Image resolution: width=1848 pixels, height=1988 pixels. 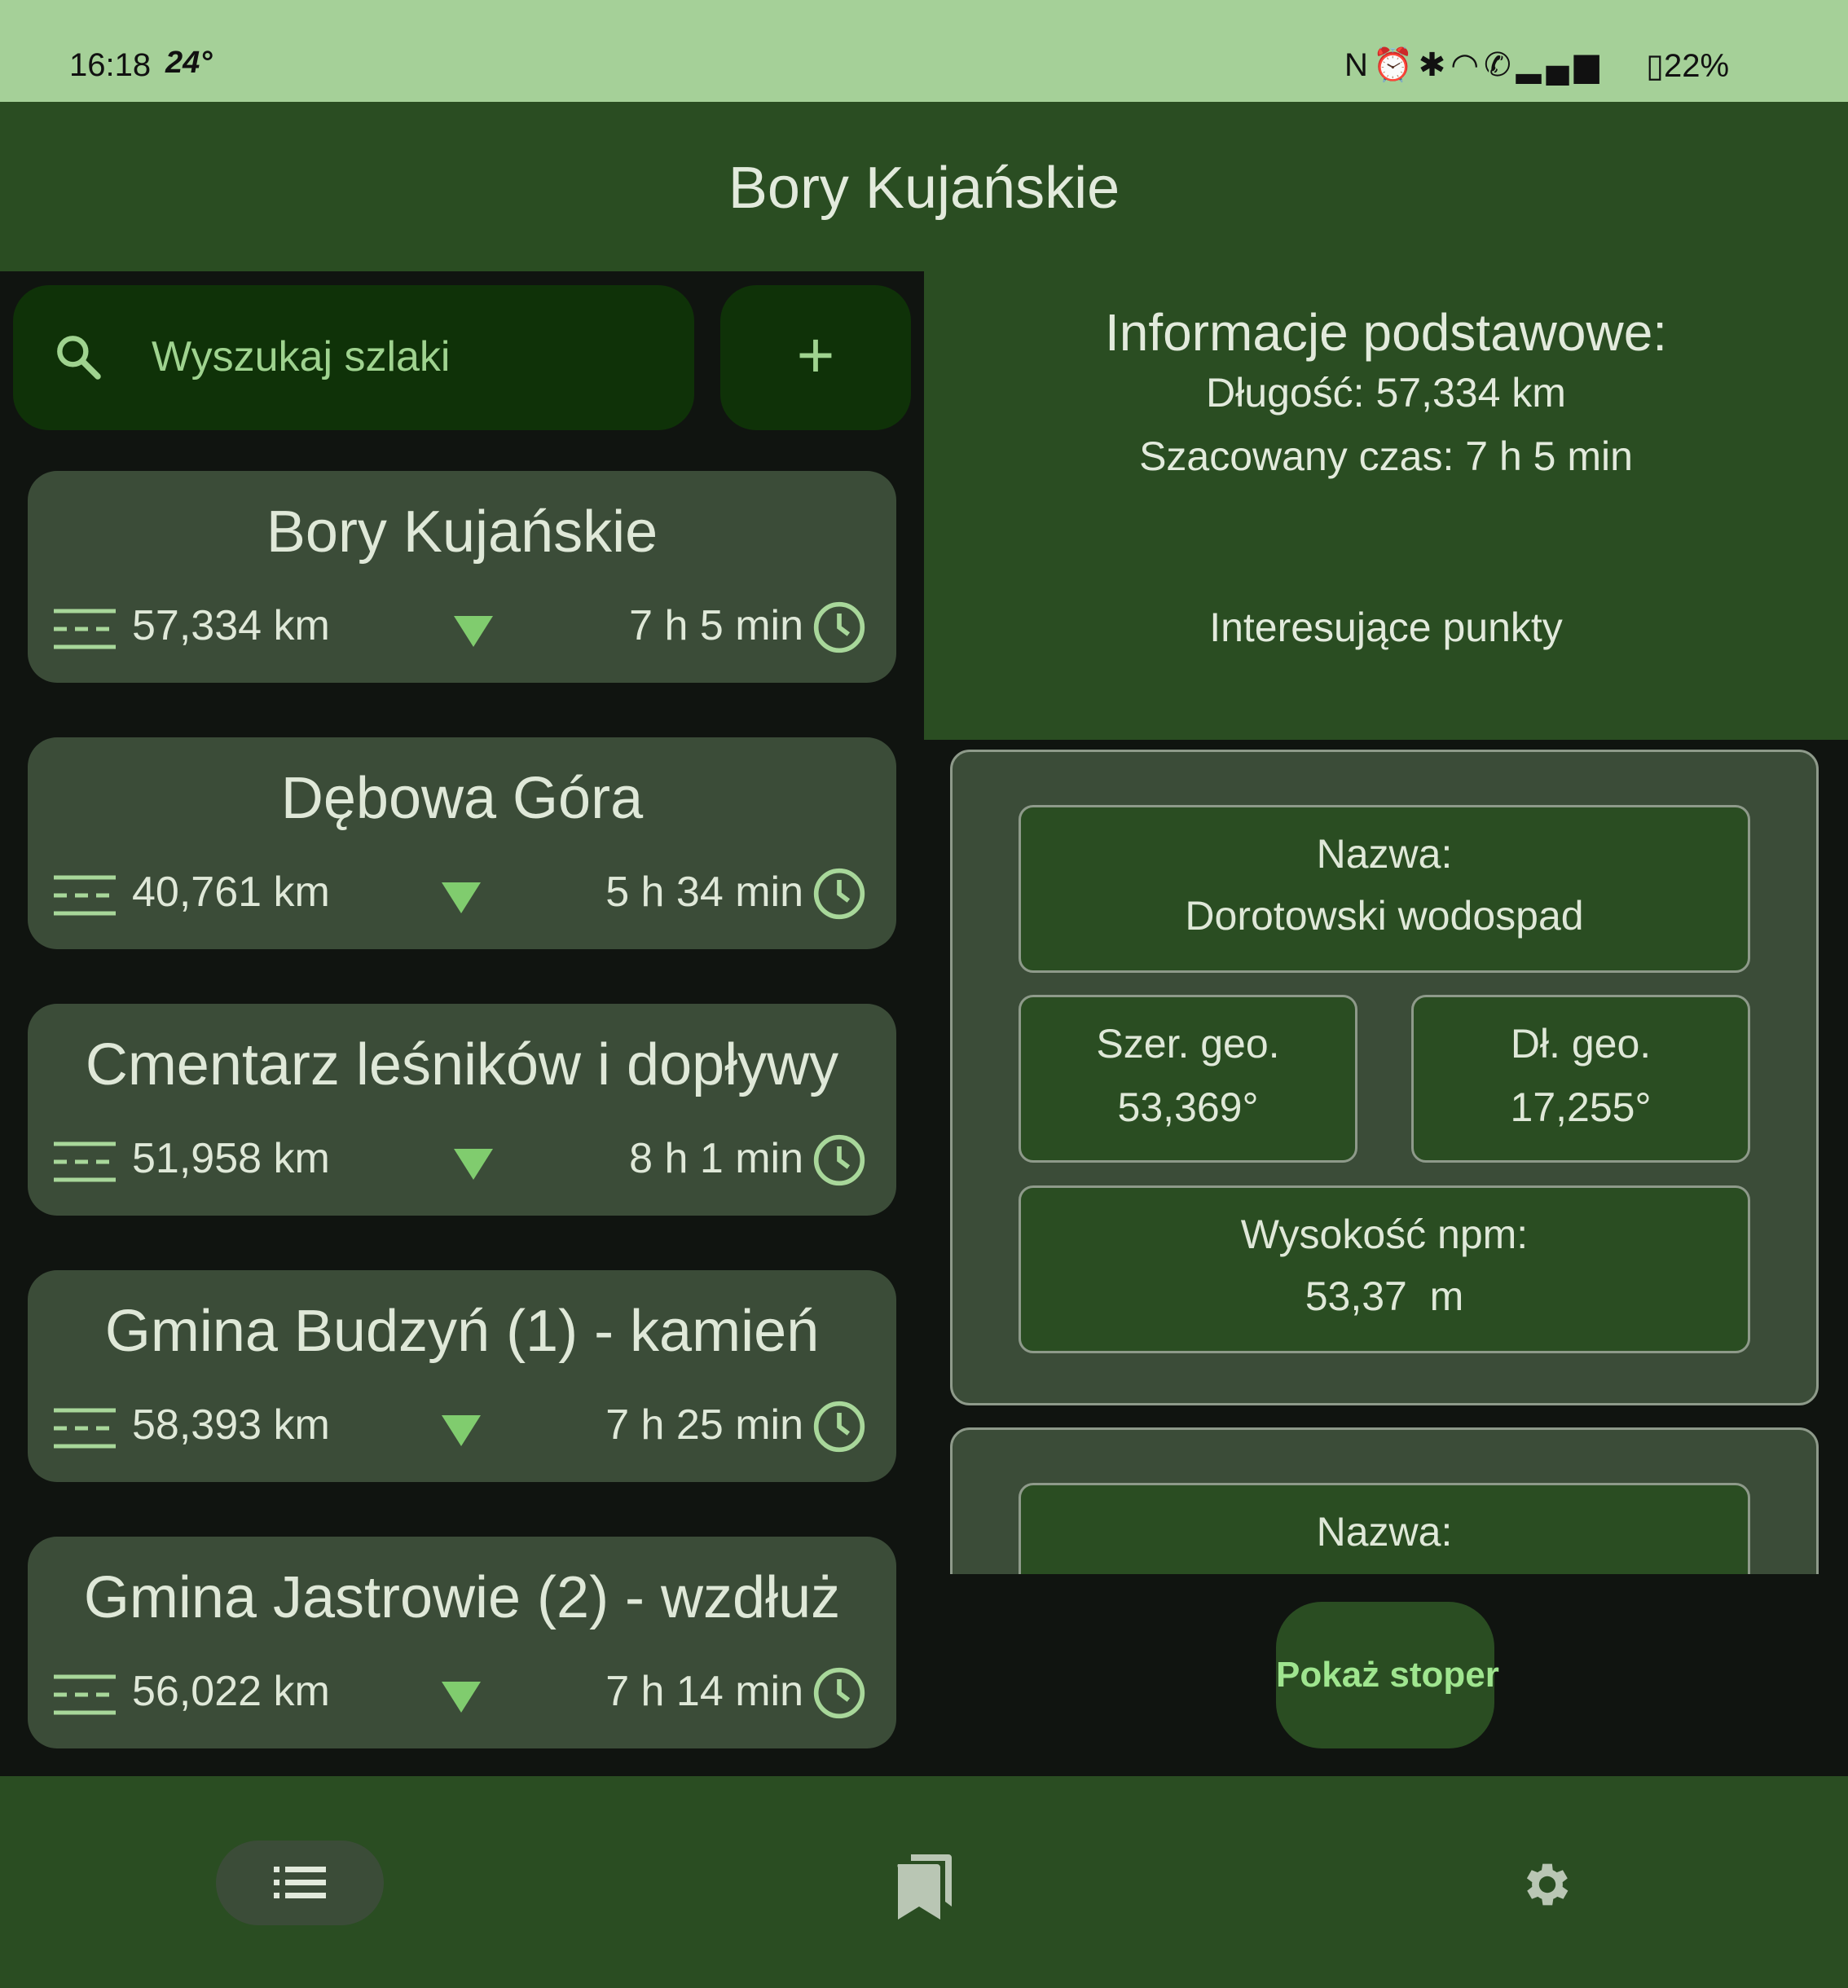 I want to click on wifi-icon: ◠, so click(x=1467, y=65).